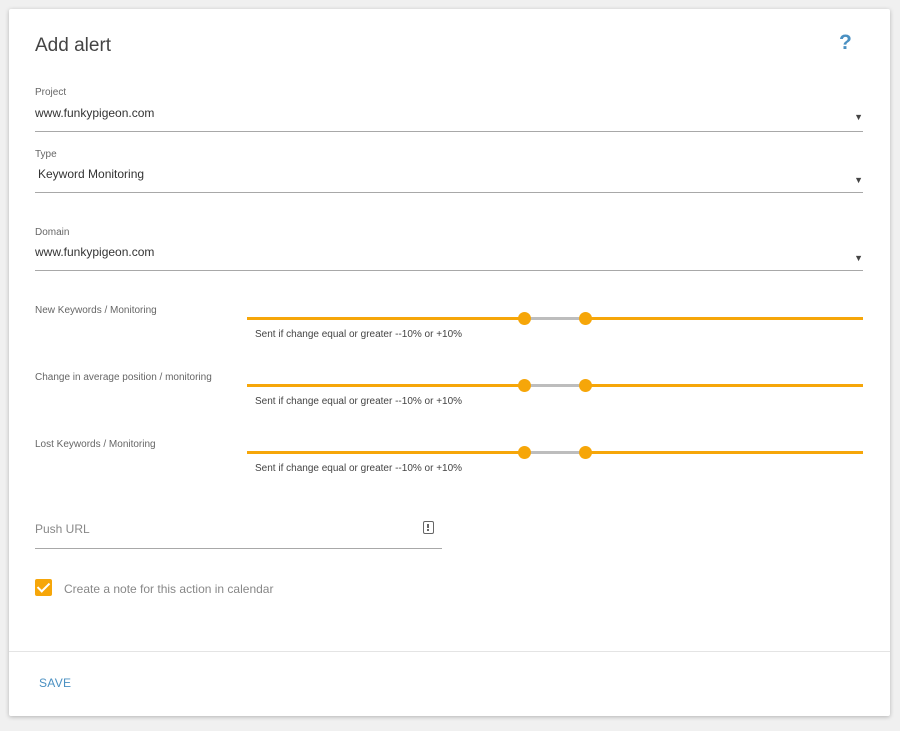 The width and height of the screenshot is (900, 731). I want to click on type-underline, so click(449, 192).